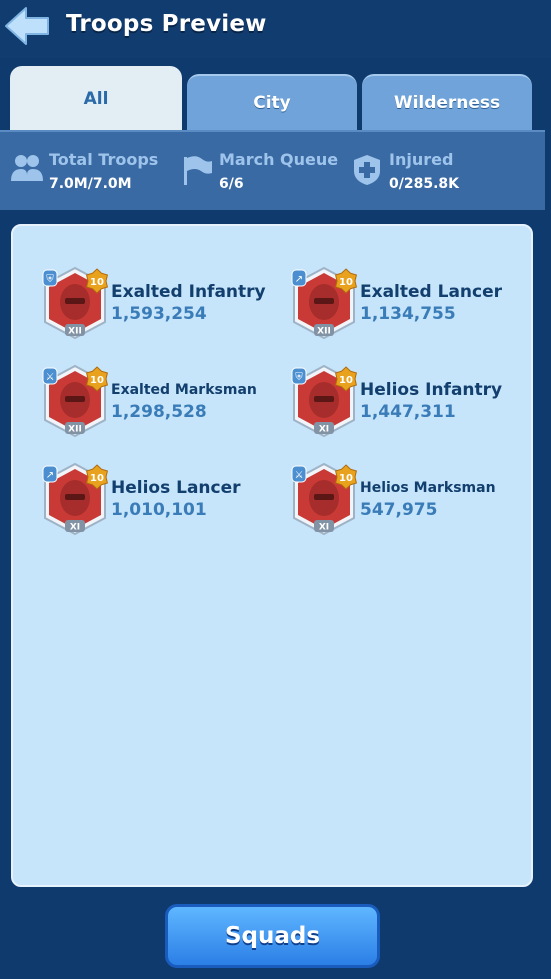 The height and width of the screenshot is (979, 551). I want to click on troop-count: 1,593,254, so click(159, 314).